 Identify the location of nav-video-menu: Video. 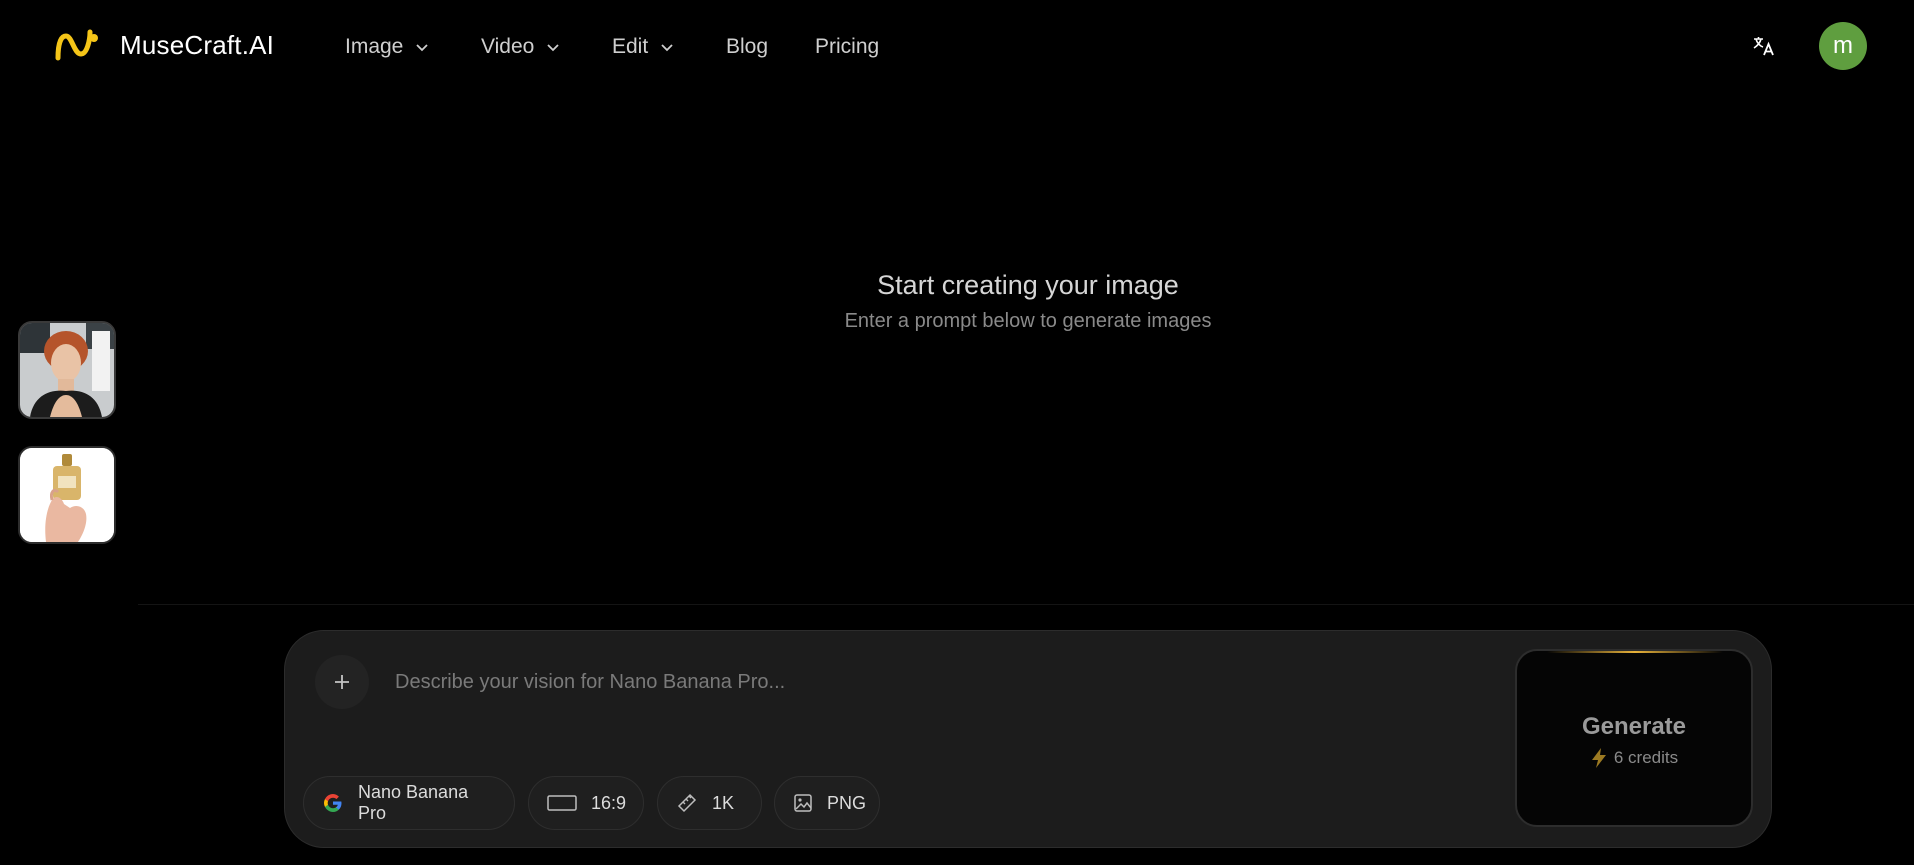
(520, 47).